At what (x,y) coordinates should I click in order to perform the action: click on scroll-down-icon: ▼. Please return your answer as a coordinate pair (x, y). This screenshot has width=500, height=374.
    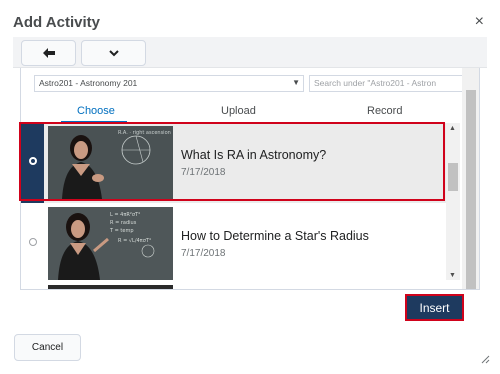
    Looking at the image, I should click on (452, 275).